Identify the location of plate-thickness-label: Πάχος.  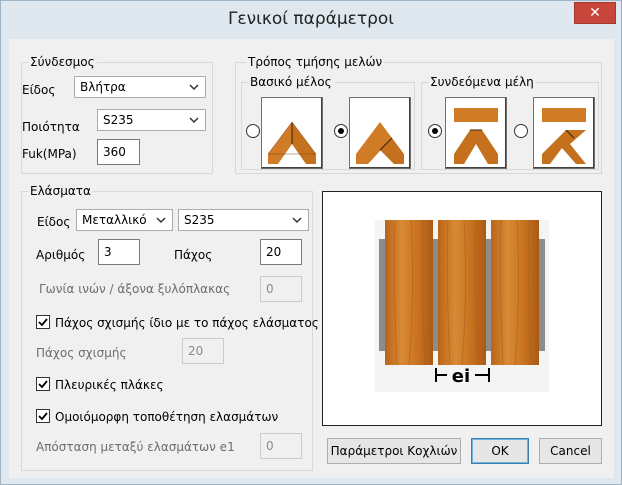
(193, 255).